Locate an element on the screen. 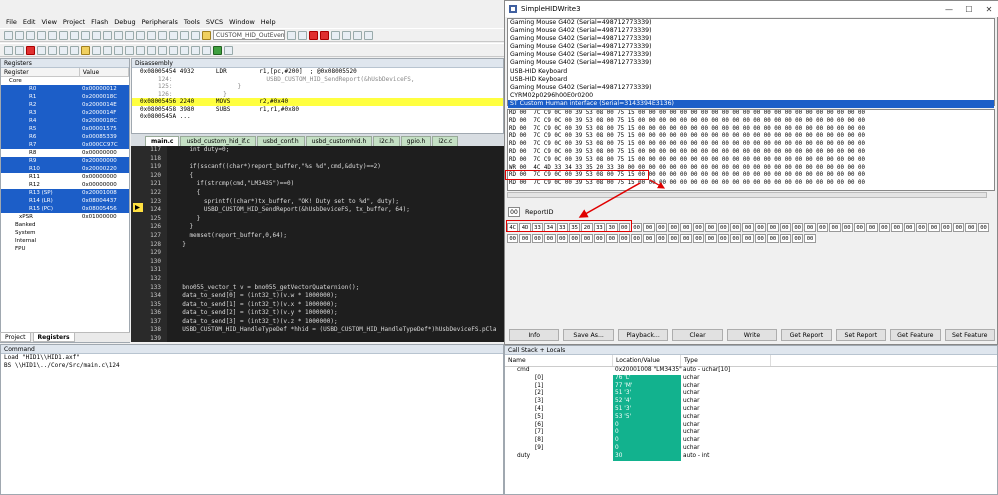 This screenshot has height=495, width=998. debug-settings-icon is located at coordinates (228, 50).